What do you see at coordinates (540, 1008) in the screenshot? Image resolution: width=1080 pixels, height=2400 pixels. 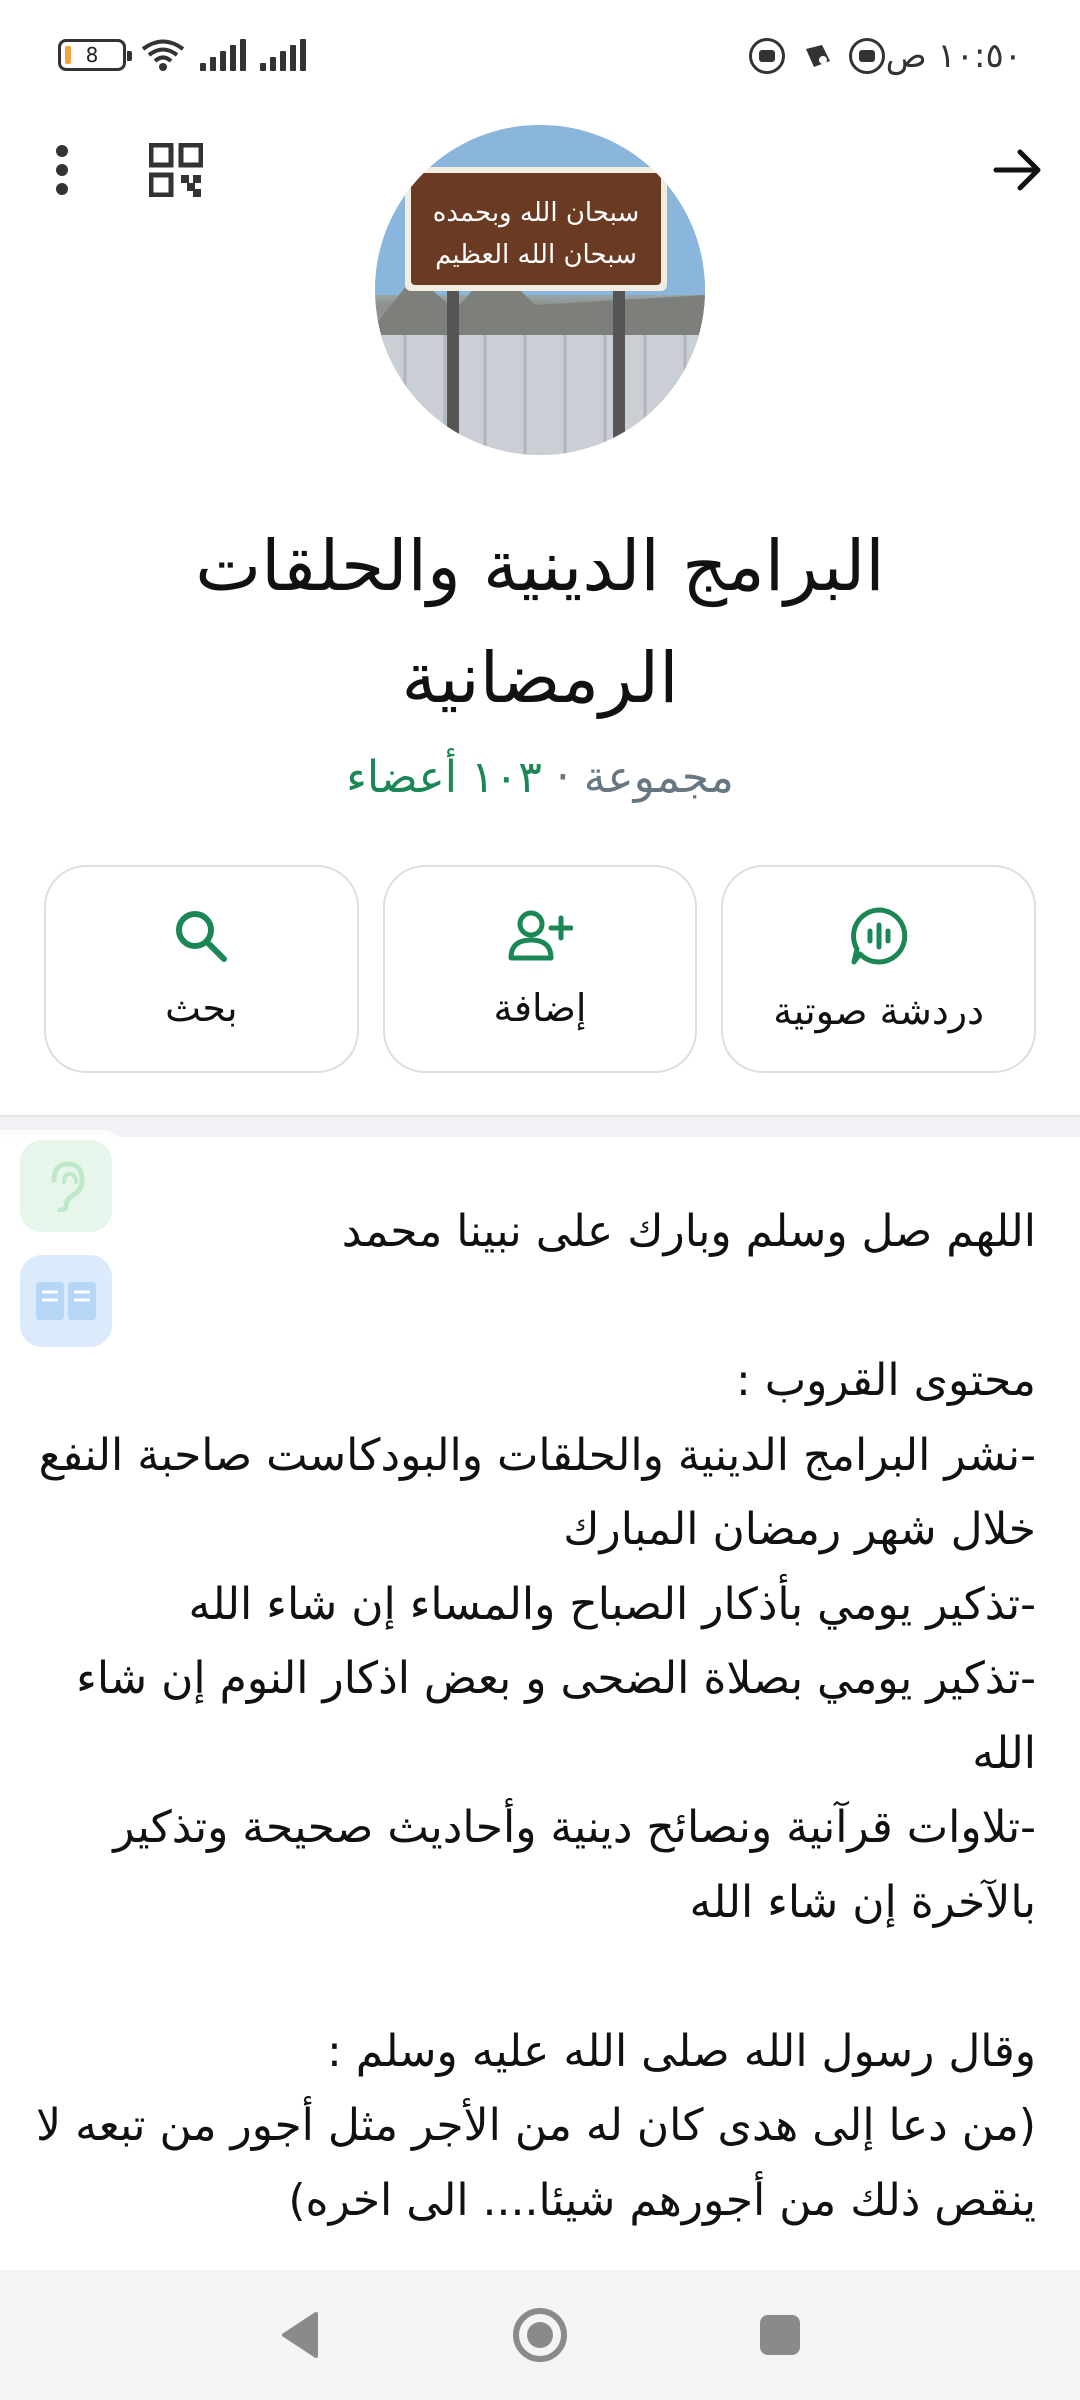 I see `add-member-label: إضافة` at bounding box center [540, 1008].